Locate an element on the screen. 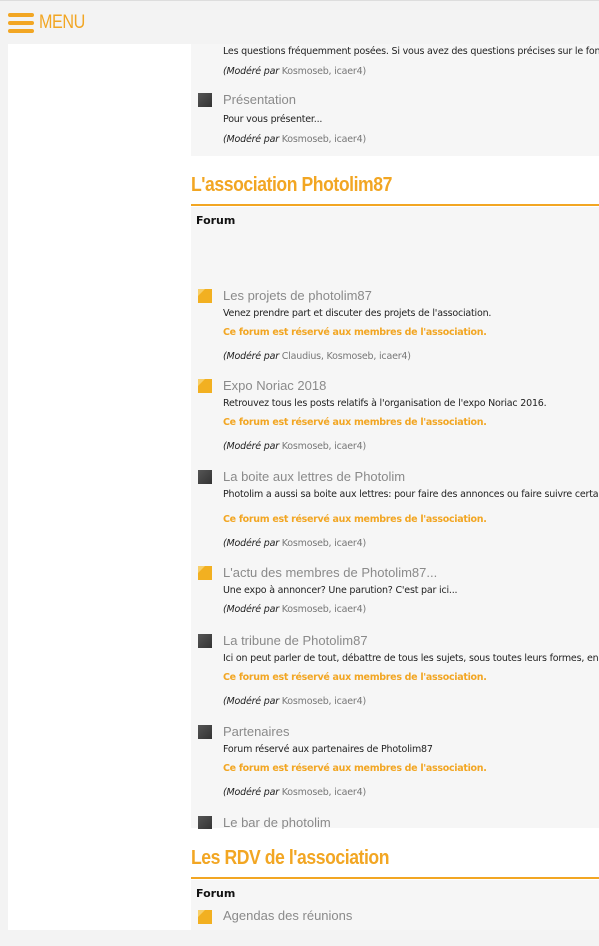 The image size is (599, 946). forum-title-link: La tribune de Photolim87 is located at coordinates (295, 640).